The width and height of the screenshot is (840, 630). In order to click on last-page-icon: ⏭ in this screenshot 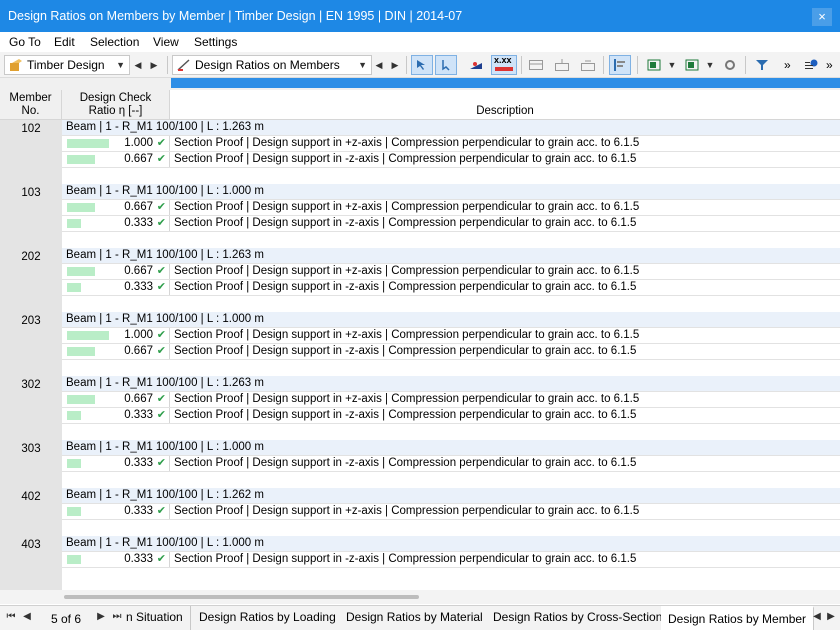, I will do `click(117, 616)`.